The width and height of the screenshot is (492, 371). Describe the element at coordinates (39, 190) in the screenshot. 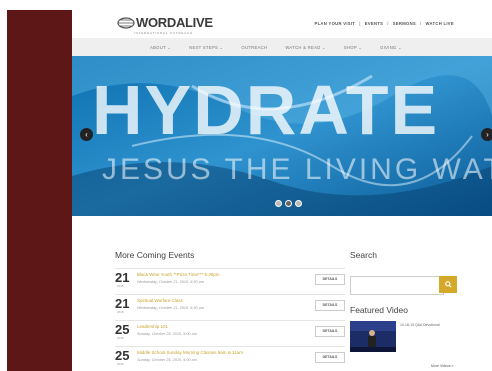

I see `left-sidebar-panel` at that location.